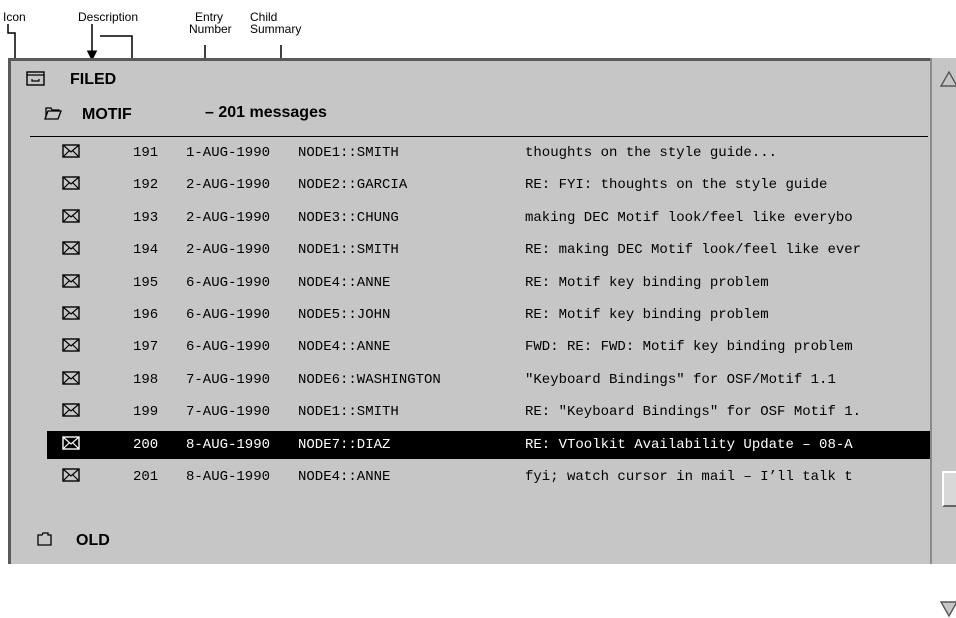 The width and height of the screenshot is (956, 618). What do you see at coordinates (146, 250) in the screenshot?
I see `message-number: 194` at bounding box center [146, 250].